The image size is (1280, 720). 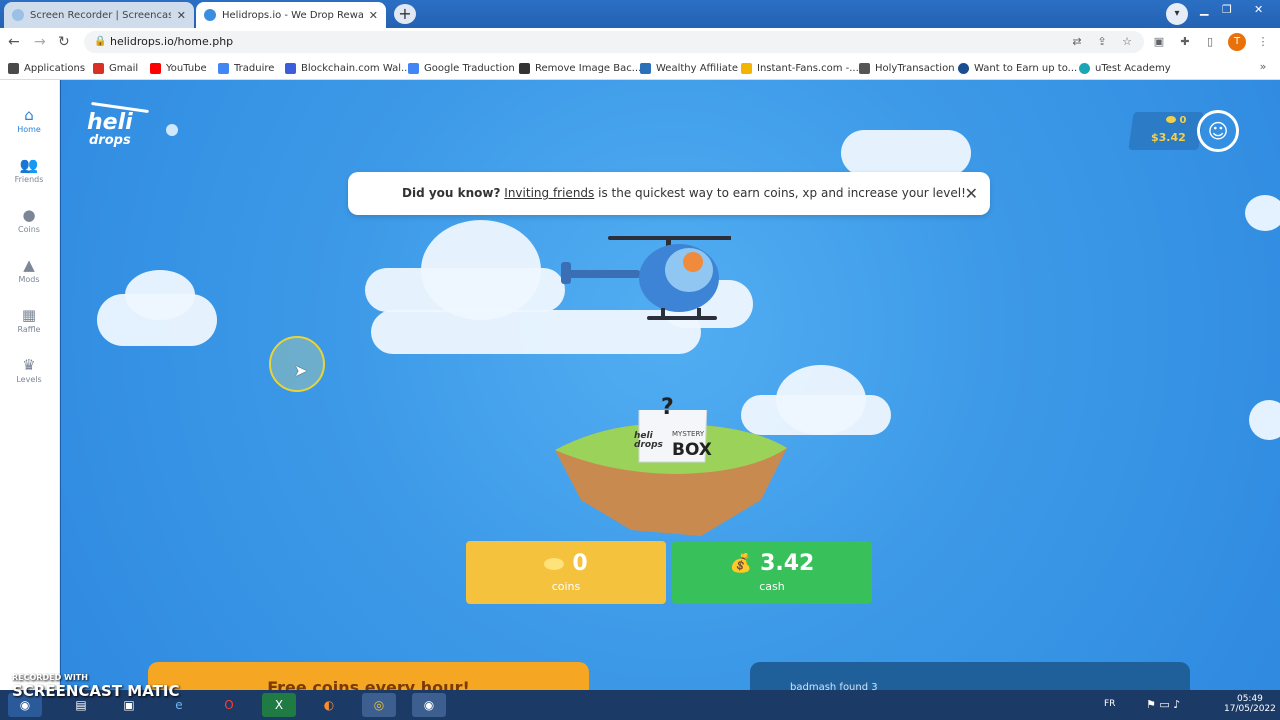 I want to click on drop-user-text: badmash found, so click(x=829, y=686).